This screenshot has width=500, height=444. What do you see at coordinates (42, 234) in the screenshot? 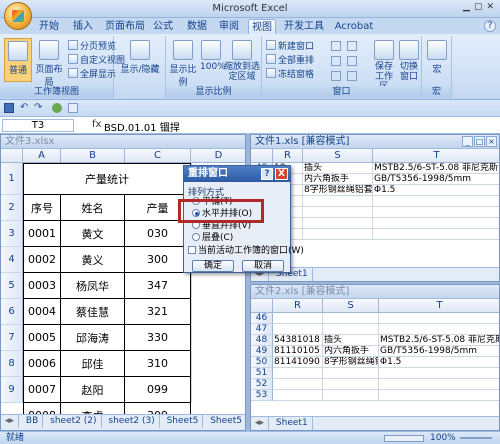
I see `table-cell: 0001` at bounding box center [42, 234].